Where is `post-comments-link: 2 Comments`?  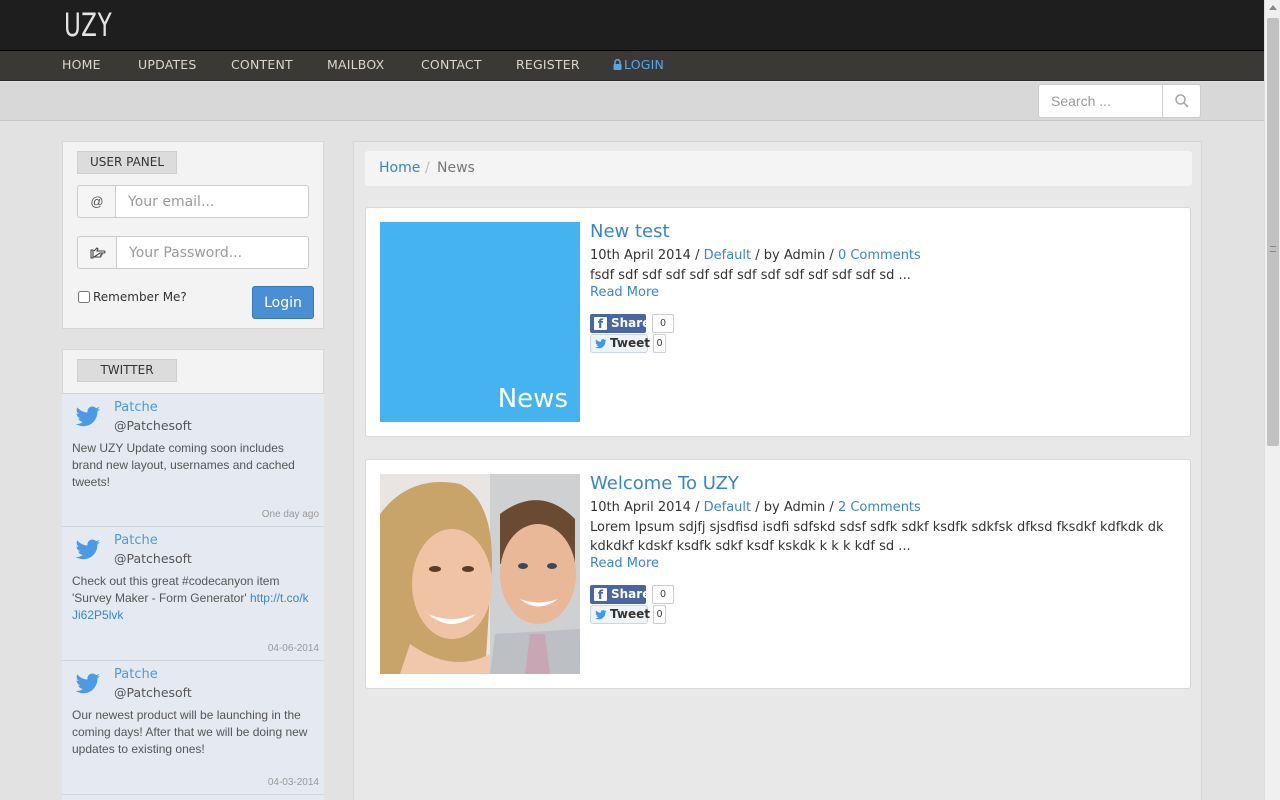
post-comments-link: 2 Comments is located at coordinates (879, 507).